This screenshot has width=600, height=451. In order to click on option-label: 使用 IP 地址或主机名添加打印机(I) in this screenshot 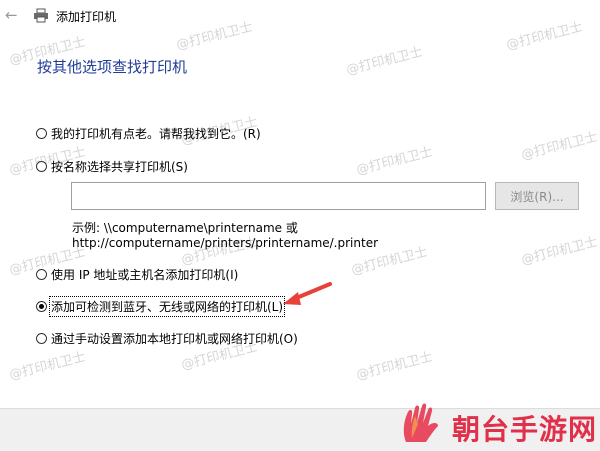, I will do `click(145, 275)`.